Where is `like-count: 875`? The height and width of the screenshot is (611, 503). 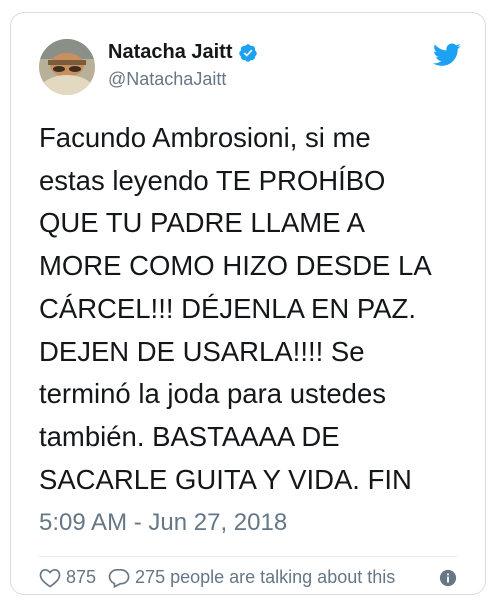
like-count: 875 is located at coordinates (81, 577).